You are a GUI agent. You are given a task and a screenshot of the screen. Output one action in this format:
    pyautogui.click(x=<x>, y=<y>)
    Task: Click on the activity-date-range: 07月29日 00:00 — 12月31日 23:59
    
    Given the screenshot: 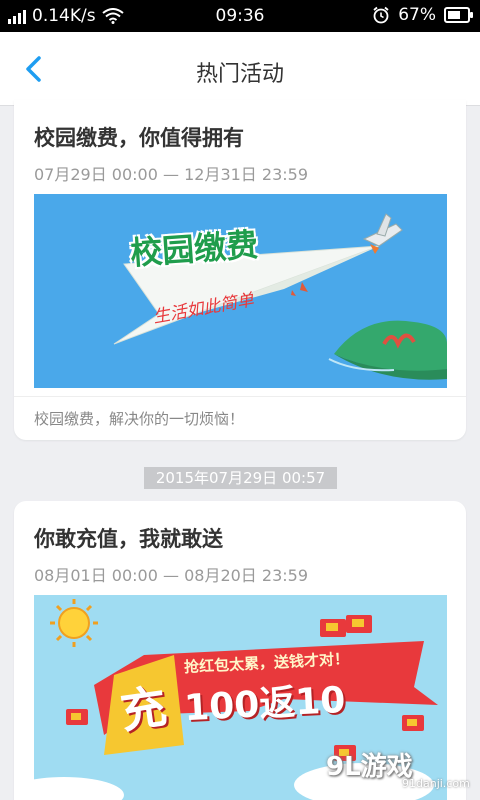 What is the action you would take?
    pyautogui.click(x=171, y=174)
    